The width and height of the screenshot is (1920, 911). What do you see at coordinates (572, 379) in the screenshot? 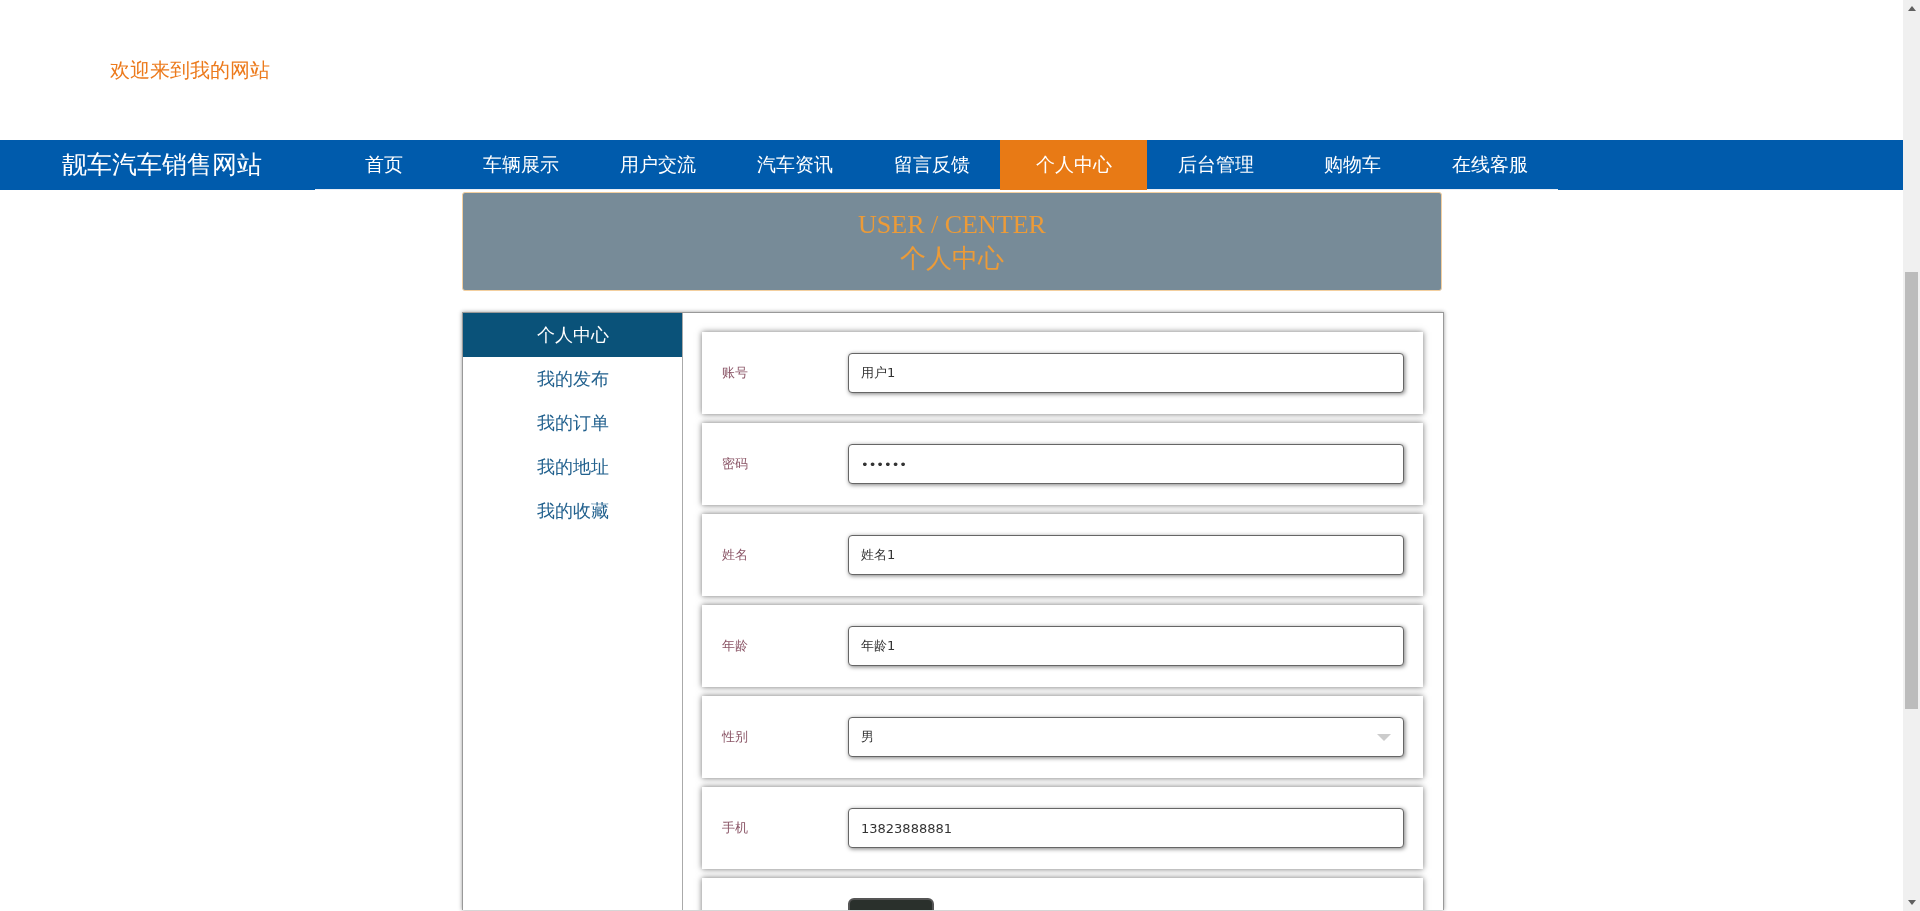
I see `sidebar-item: 我的发布` at bounding box center [572, 379].